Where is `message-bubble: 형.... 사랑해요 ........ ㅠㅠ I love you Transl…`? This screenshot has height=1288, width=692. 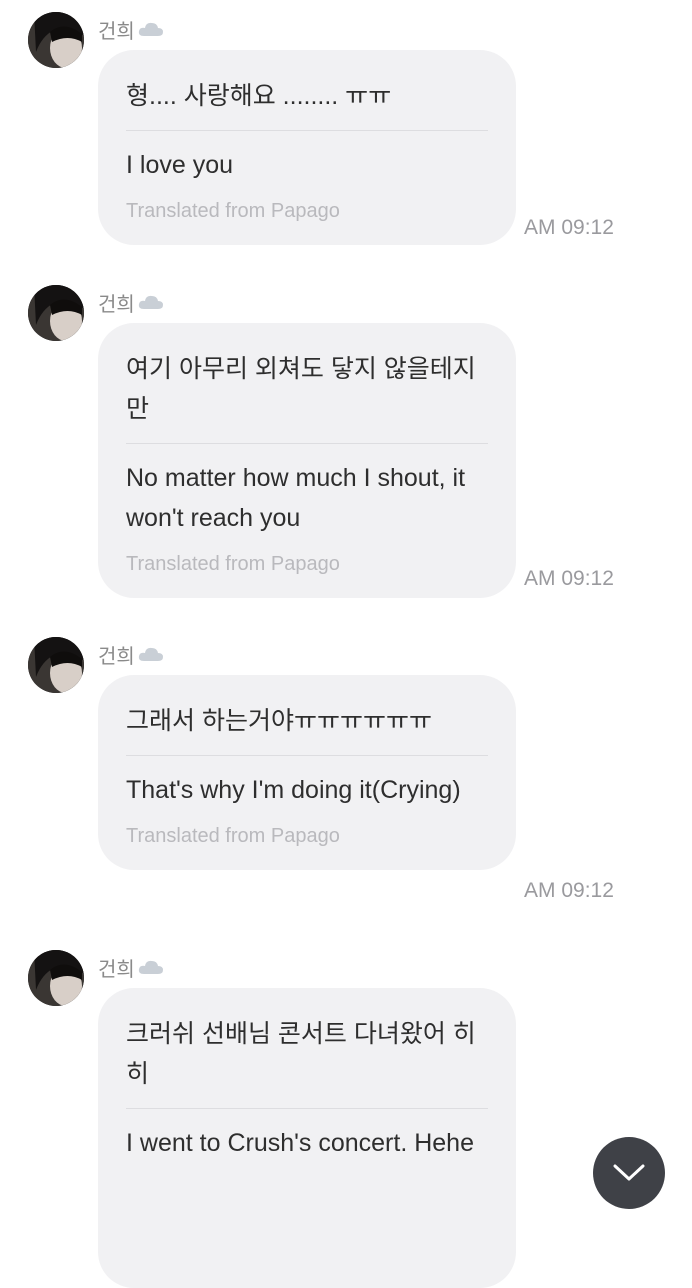
message-bubble: 형.... 사랑해요 ........ ㅠㅠ I love you Transl… is located at coordinates (307, 147).